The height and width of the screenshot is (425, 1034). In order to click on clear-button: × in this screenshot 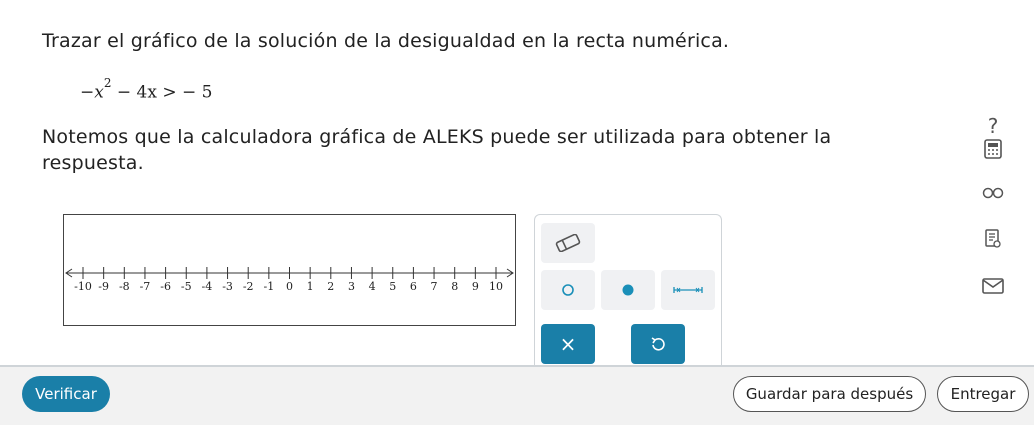, I will do `click(568, 344)`.